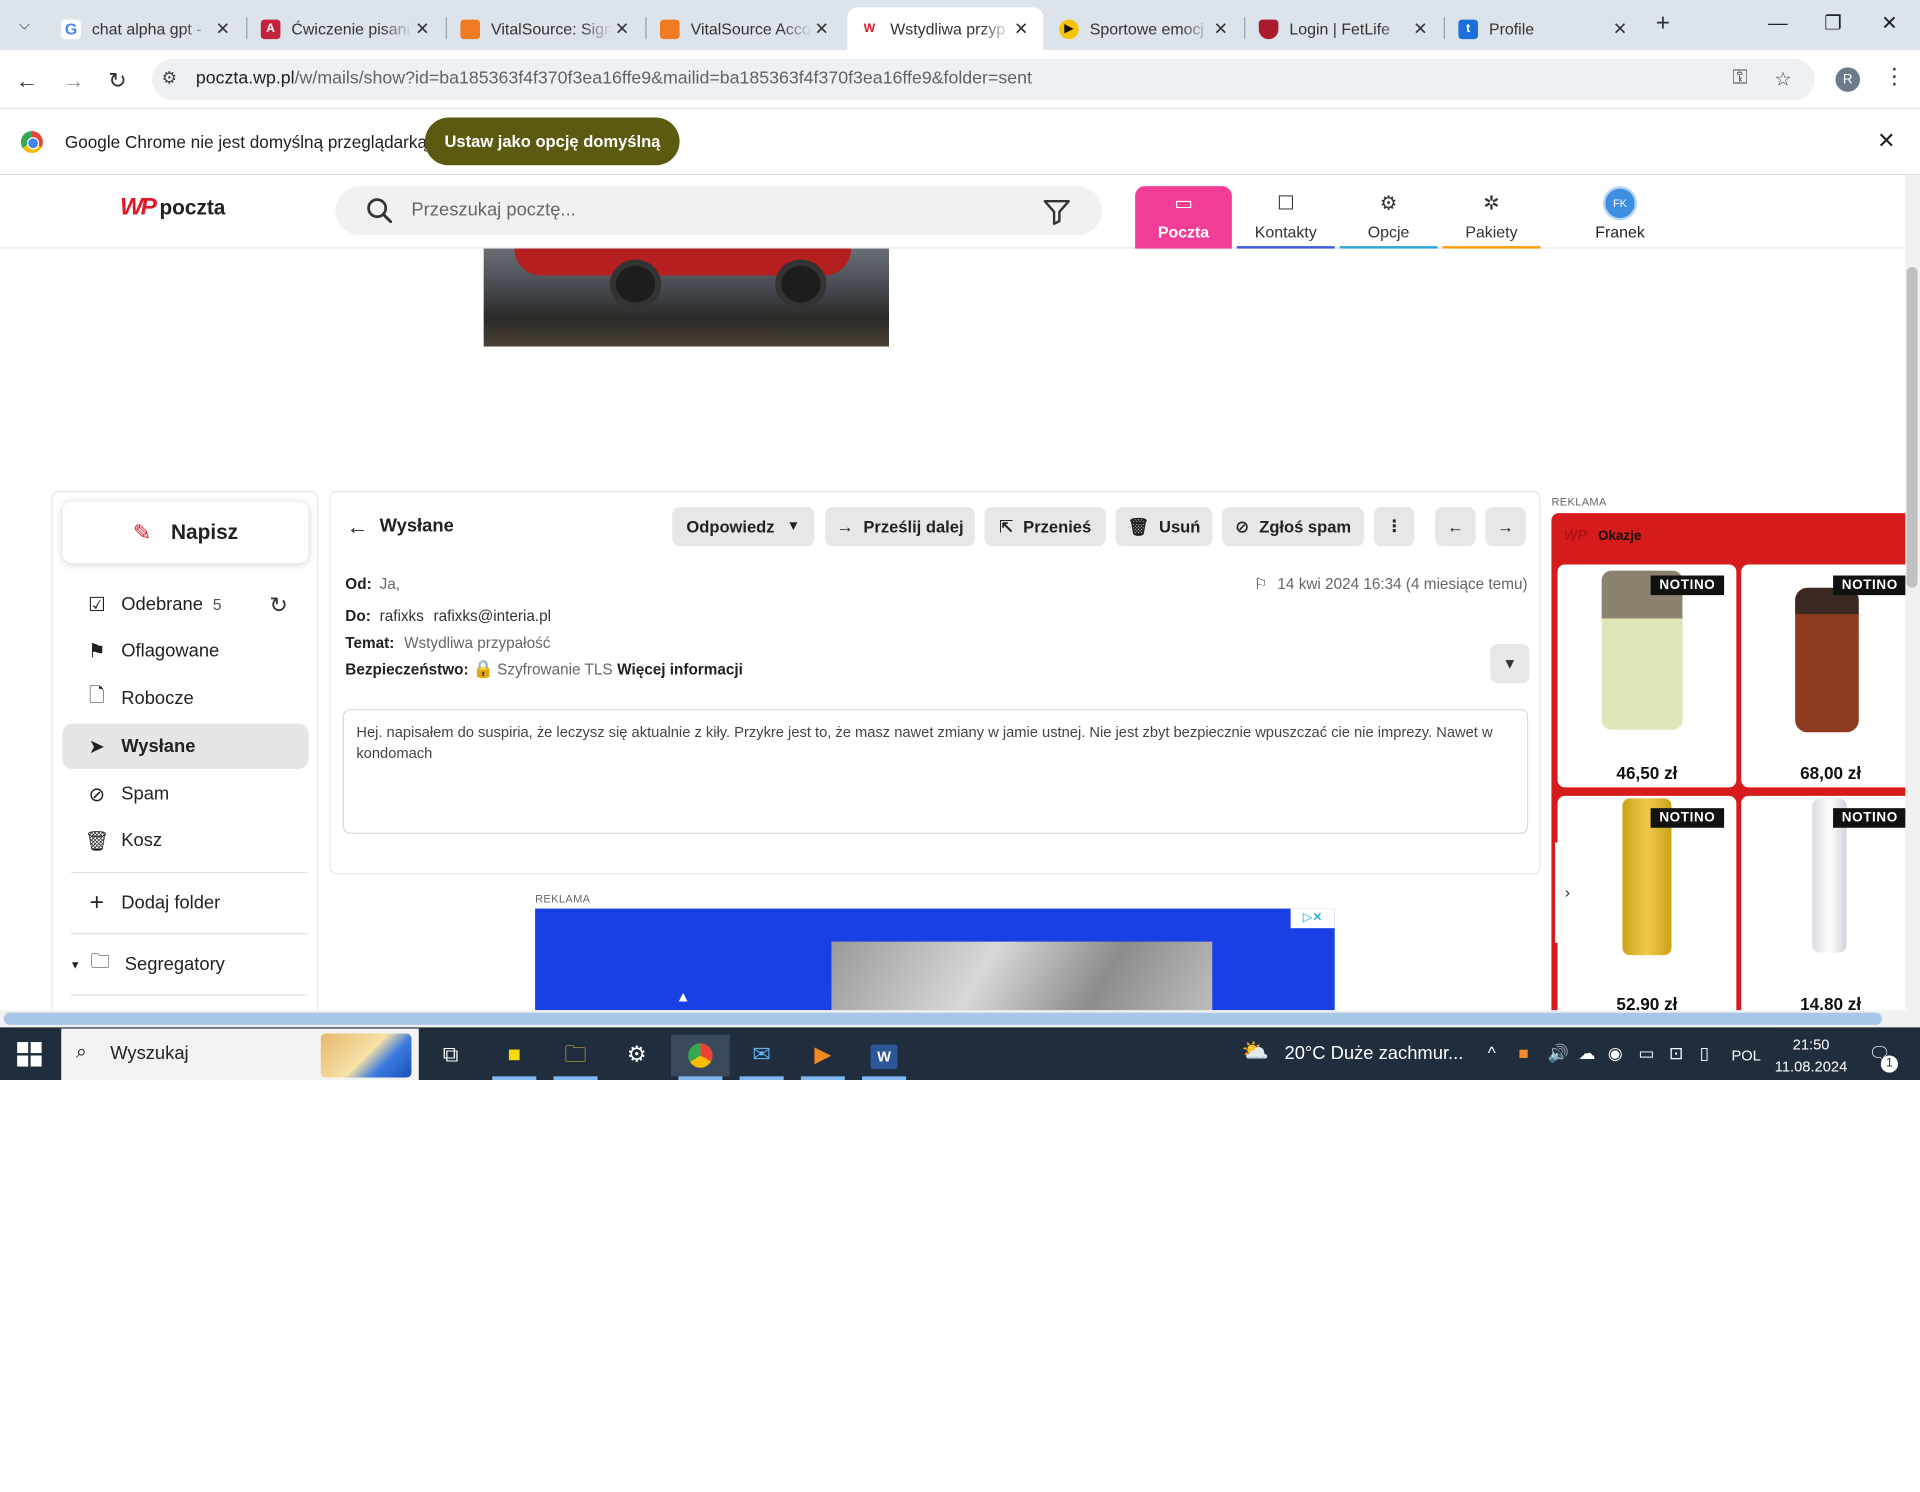  What do you see at coordinates (185, 746) in the screenshot?
I see `folder-wyslane: ➤ Wysłane` at bounding box center [185, 746].